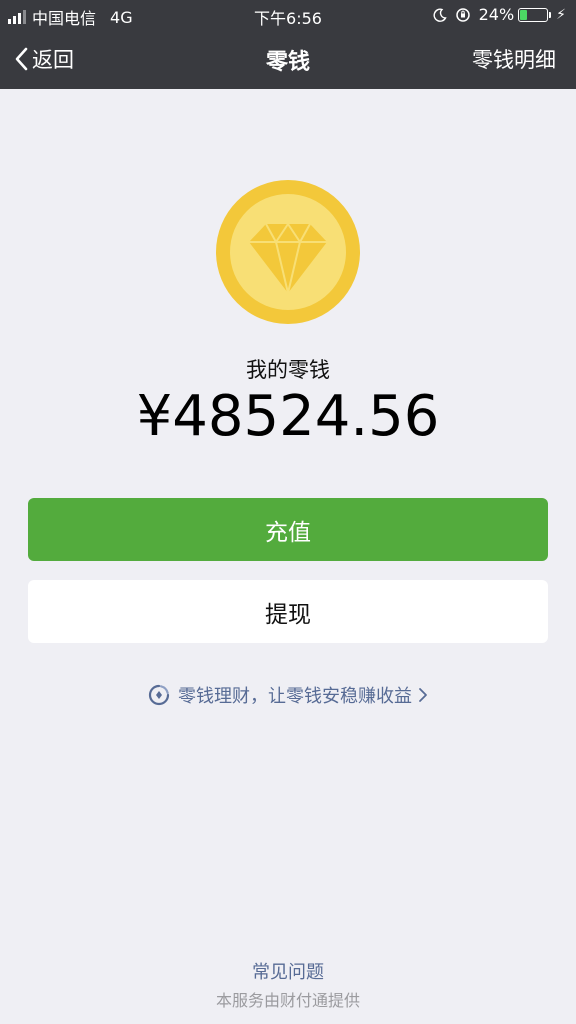  Describe the element at coordinates (288, 529) in the screenshot. I see `recharge-button: 充值` at that location.